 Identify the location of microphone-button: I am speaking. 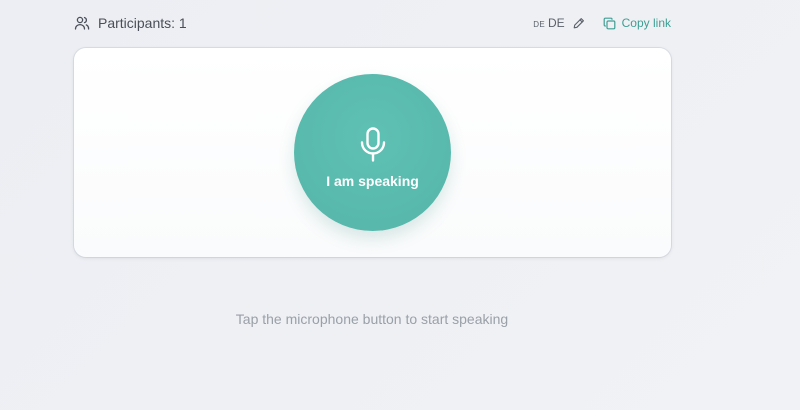
(372, 152).